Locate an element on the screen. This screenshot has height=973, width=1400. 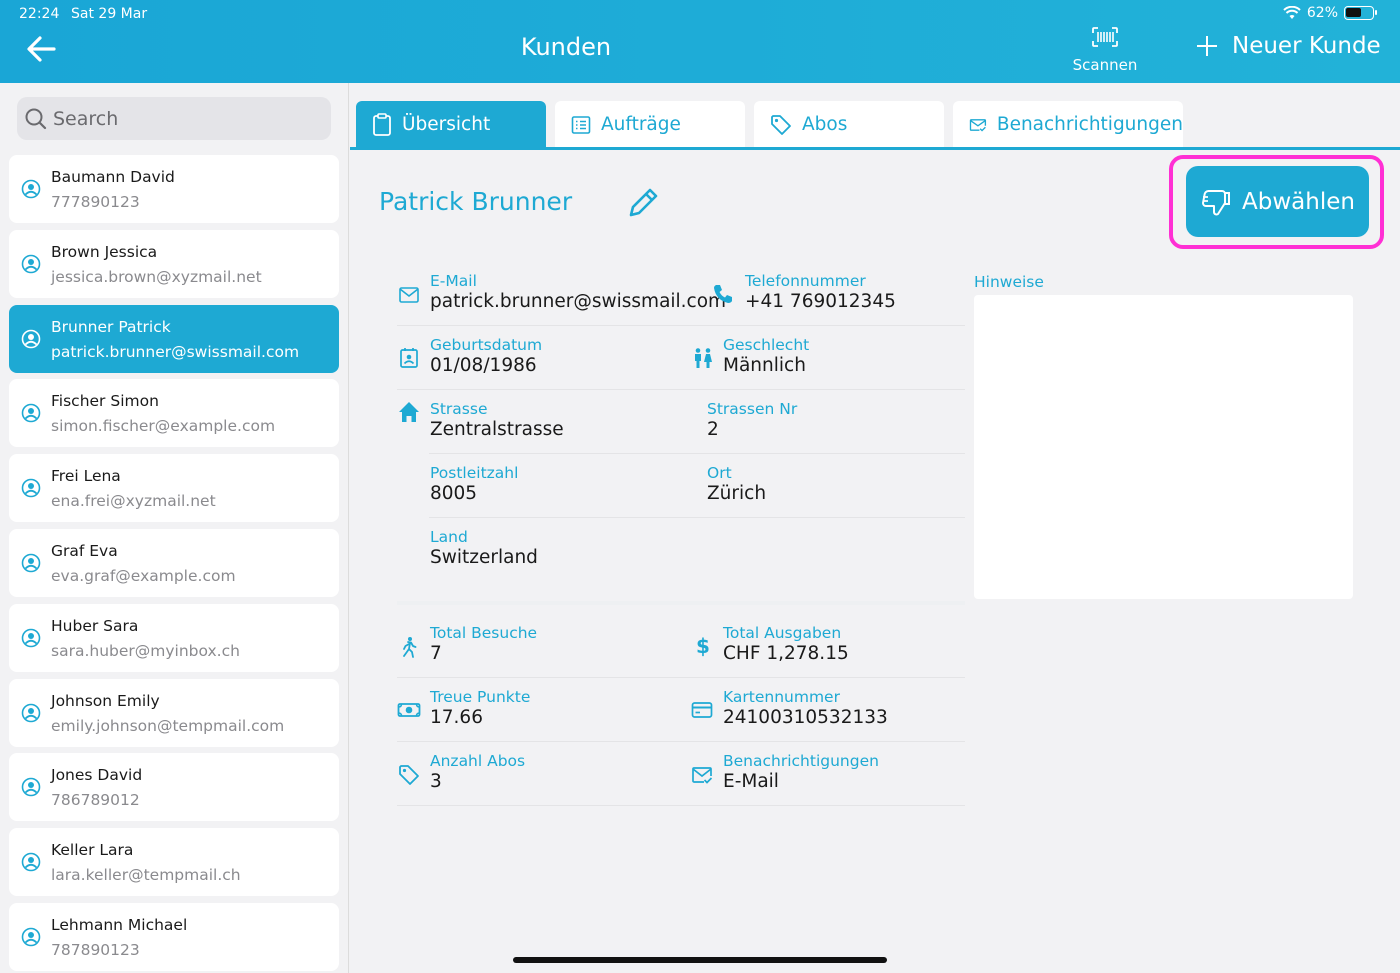
points-label: Treue Punkte is located at coordinates (480, 697).